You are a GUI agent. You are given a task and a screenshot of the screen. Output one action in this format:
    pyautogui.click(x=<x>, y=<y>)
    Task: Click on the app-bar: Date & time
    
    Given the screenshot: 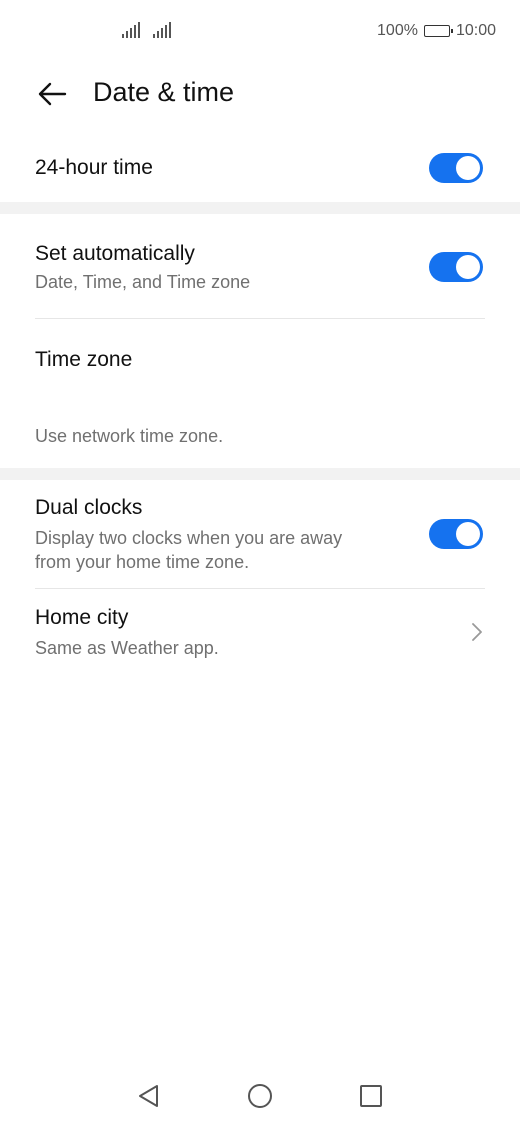 What is the action you would take?
    pyautogui.click(x=260, y=94)
    